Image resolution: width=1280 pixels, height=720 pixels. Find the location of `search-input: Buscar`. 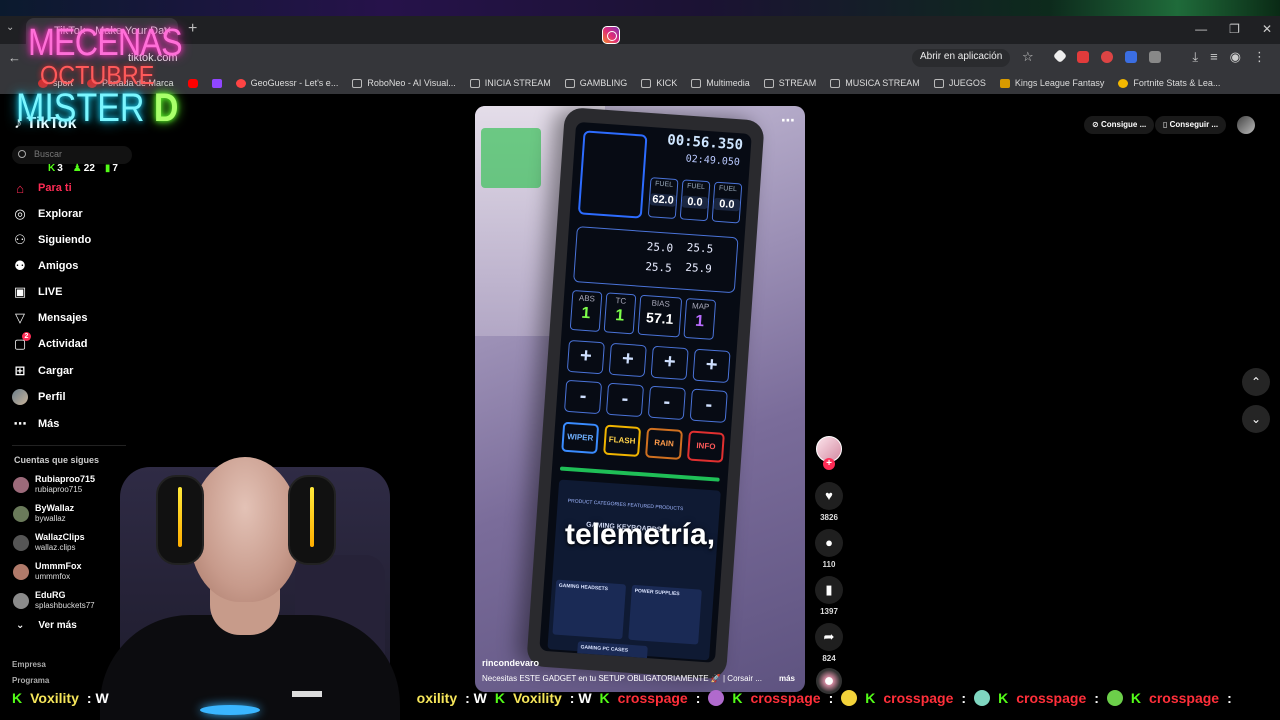

search-input: Buscar is located at coordinates (72, 155).